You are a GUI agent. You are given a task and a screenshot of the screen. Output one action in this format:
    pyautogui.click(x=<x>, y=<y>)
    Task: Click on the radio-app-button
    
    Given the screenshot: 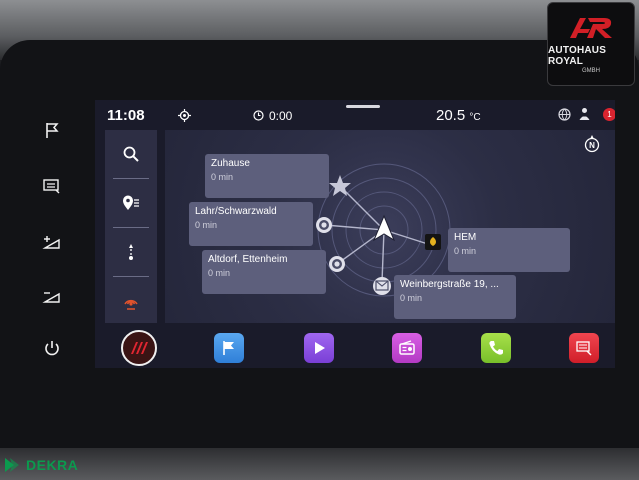 What is the action you would take?
    pyautogui.click(x=407, y=348)
    